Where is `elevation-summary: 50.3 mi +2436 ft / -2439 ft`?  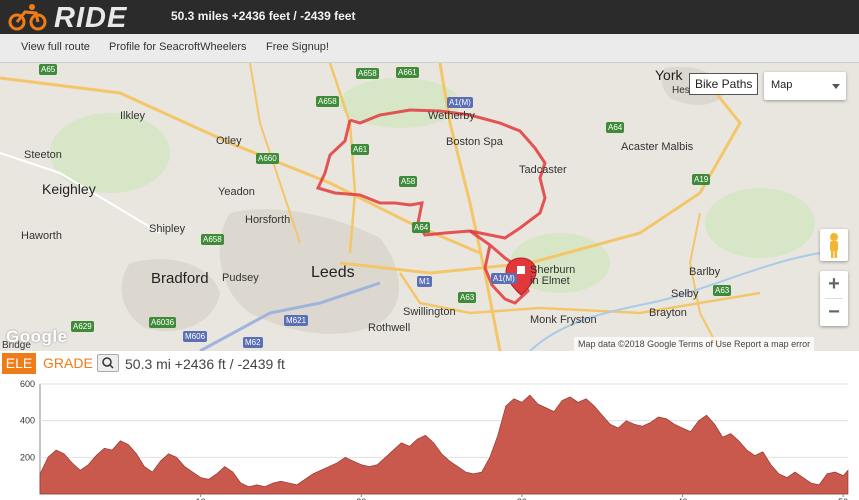 elevation-summary: 50.3 mi +2436 ft / -2439 ft is located at coordinates (205, 364).